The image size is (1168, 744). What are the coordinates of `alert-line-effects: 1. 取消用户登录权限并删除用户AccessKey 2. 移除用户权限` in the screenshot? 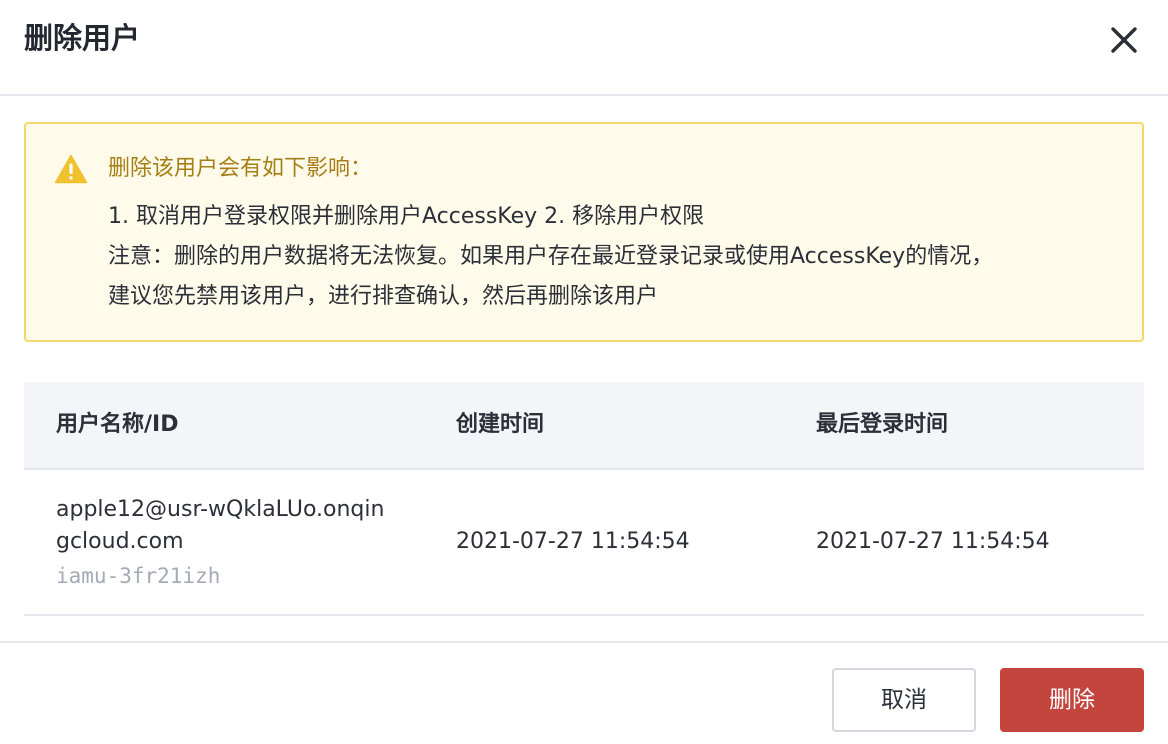 It's located at (406, 216).